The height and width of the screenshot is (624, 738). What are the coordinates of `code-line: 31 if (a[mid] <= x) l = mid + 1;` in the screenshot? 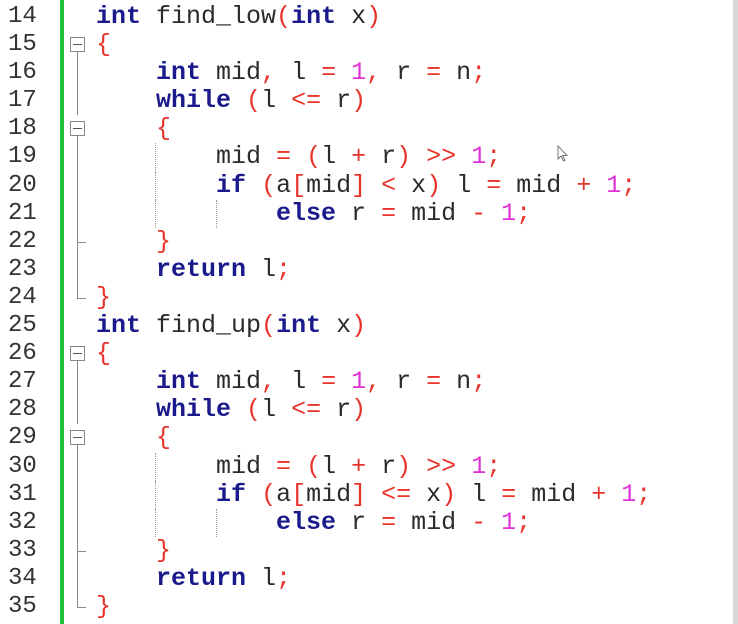 It's located at (366, 494).